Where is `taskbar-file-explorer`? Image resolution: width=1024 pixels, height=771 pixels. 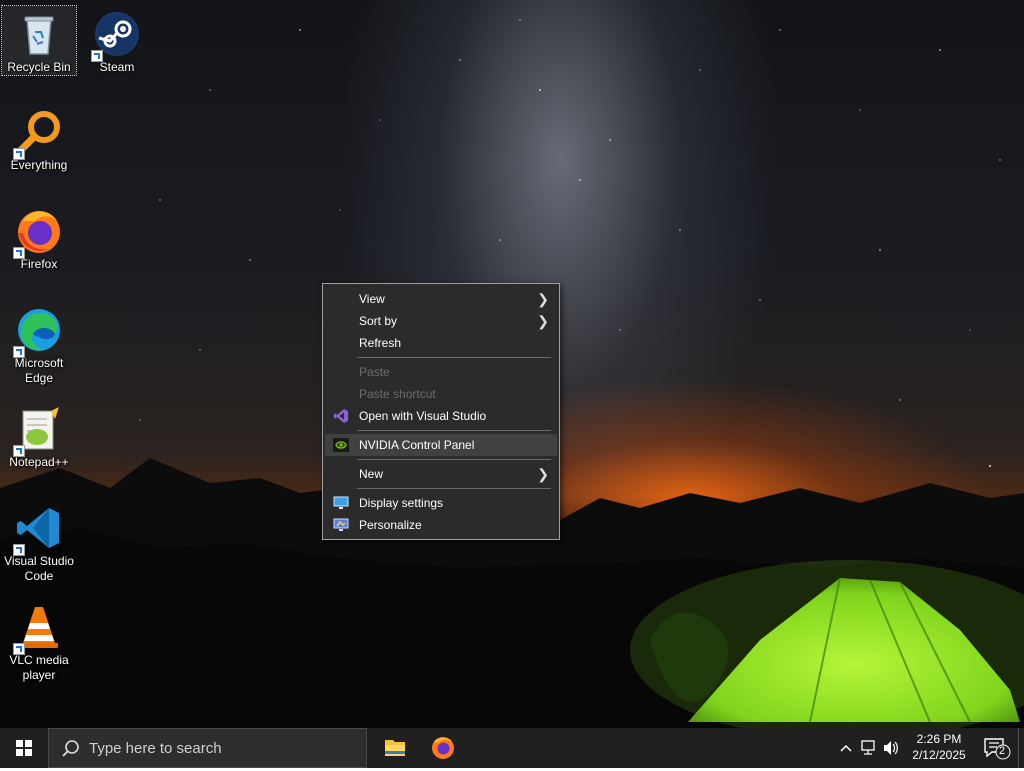
taskbar-file-explorer is located at coordinates (395, 748).